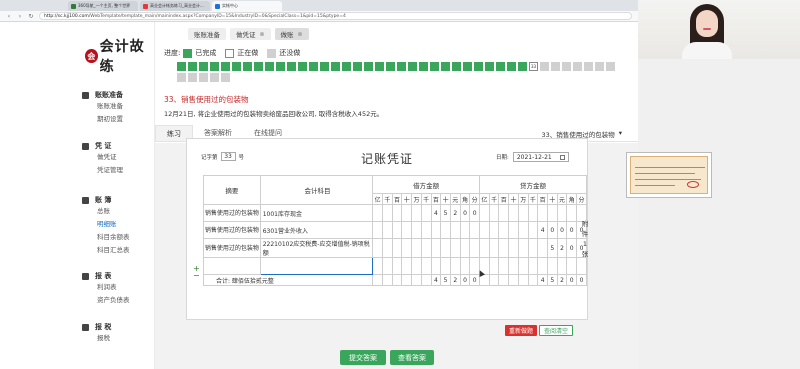  Describe the element at coordinates (103, 6) in the screenshot. I see `browser-tab: 360导航_一个主页, 整个世界` at that location.